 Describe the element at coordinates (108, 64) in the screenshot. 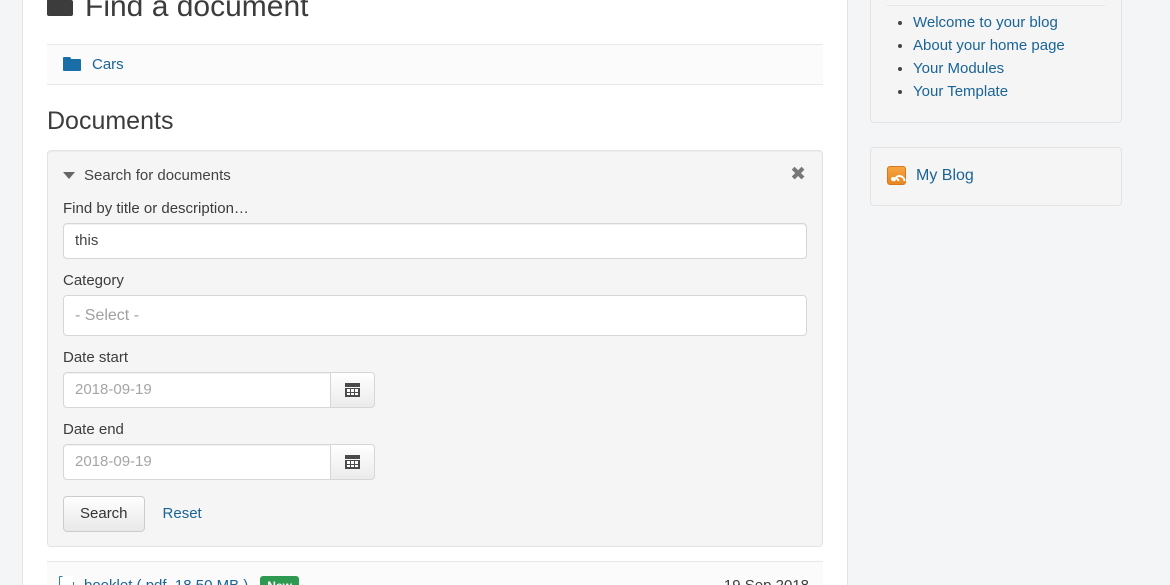

I see `breadcrumb-link-cars: Cars` at that location.